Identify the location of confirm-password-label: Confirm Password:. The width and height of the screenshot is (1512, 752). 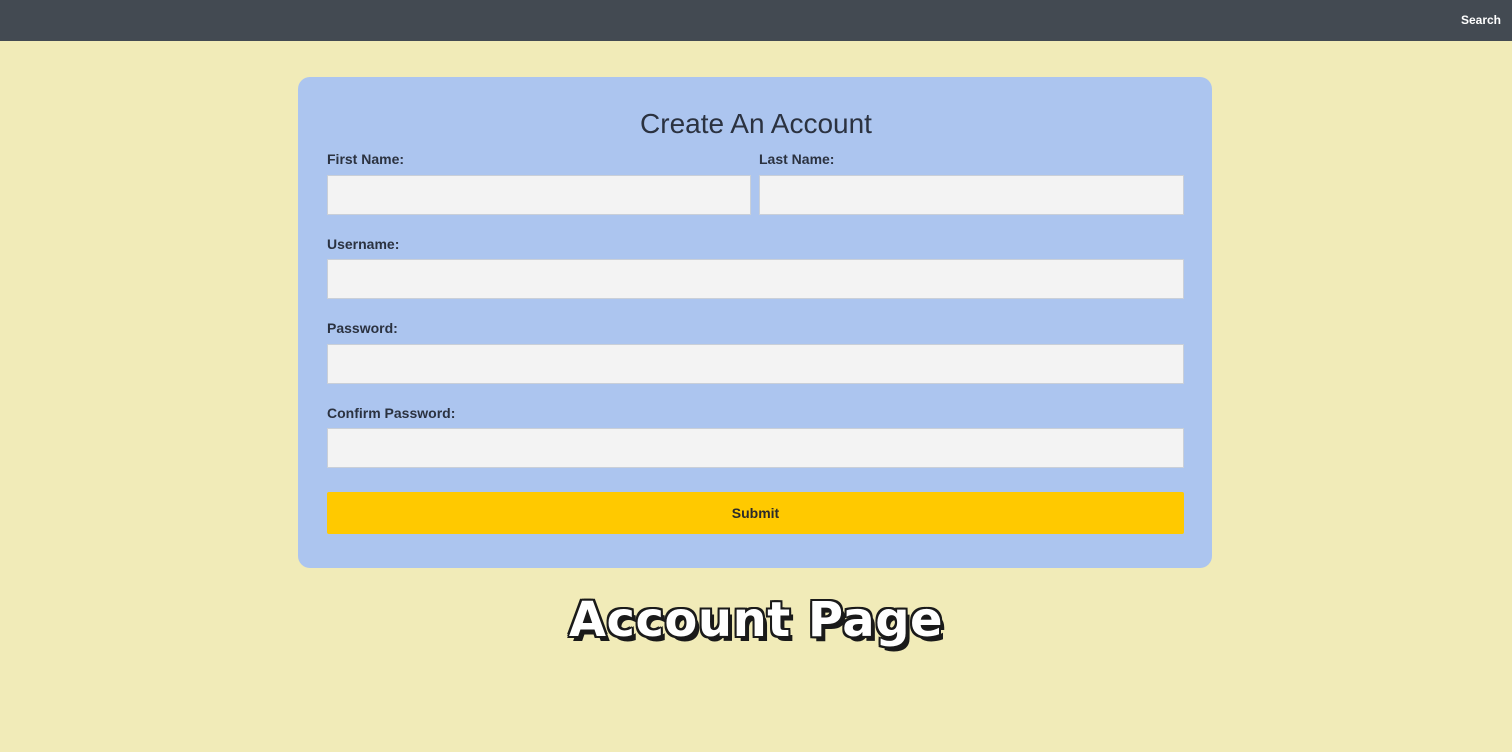
(391, 413).